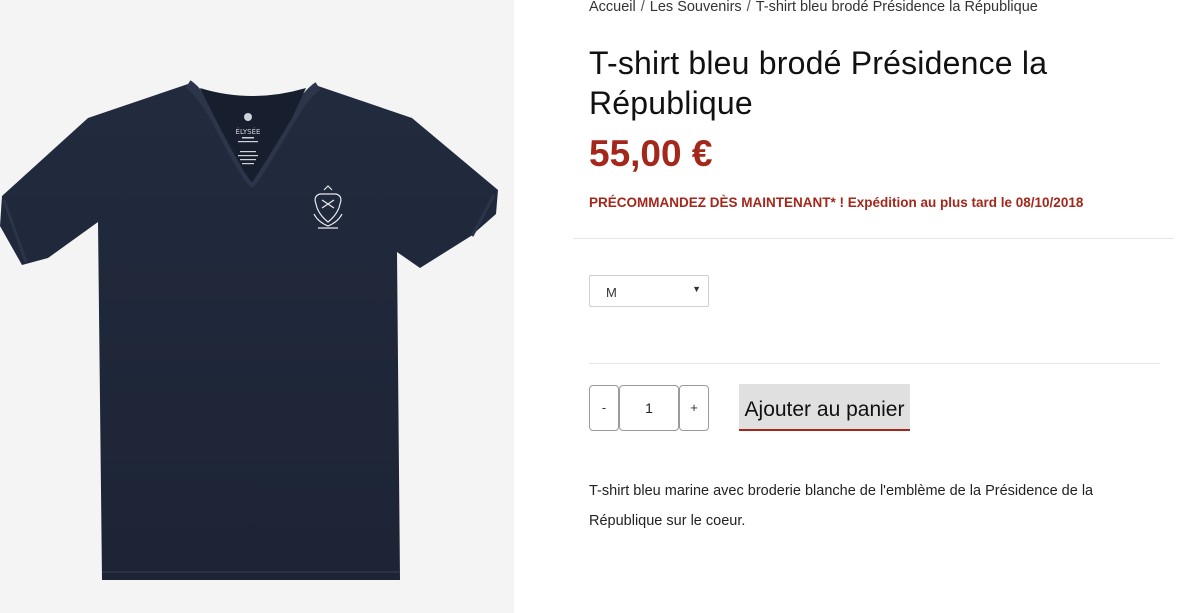 The width and height of the screenshot is (1202, 613). Describe the element at coordinates (611, 292) in the screenshot. I see `size-select-value: M` at that location.